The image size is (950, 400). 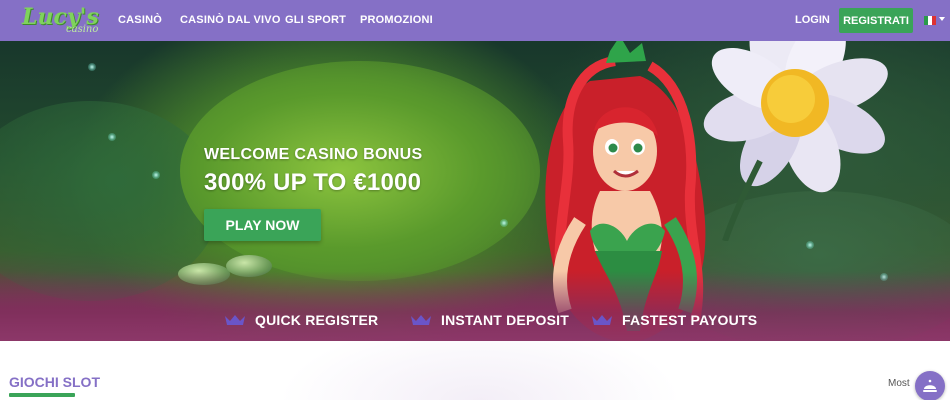 What do you see at coordinates (313, 154) in the screenshot?
I see `bonus-title: WELCOME CASINO BONUS` at bounding box center [313, 154].